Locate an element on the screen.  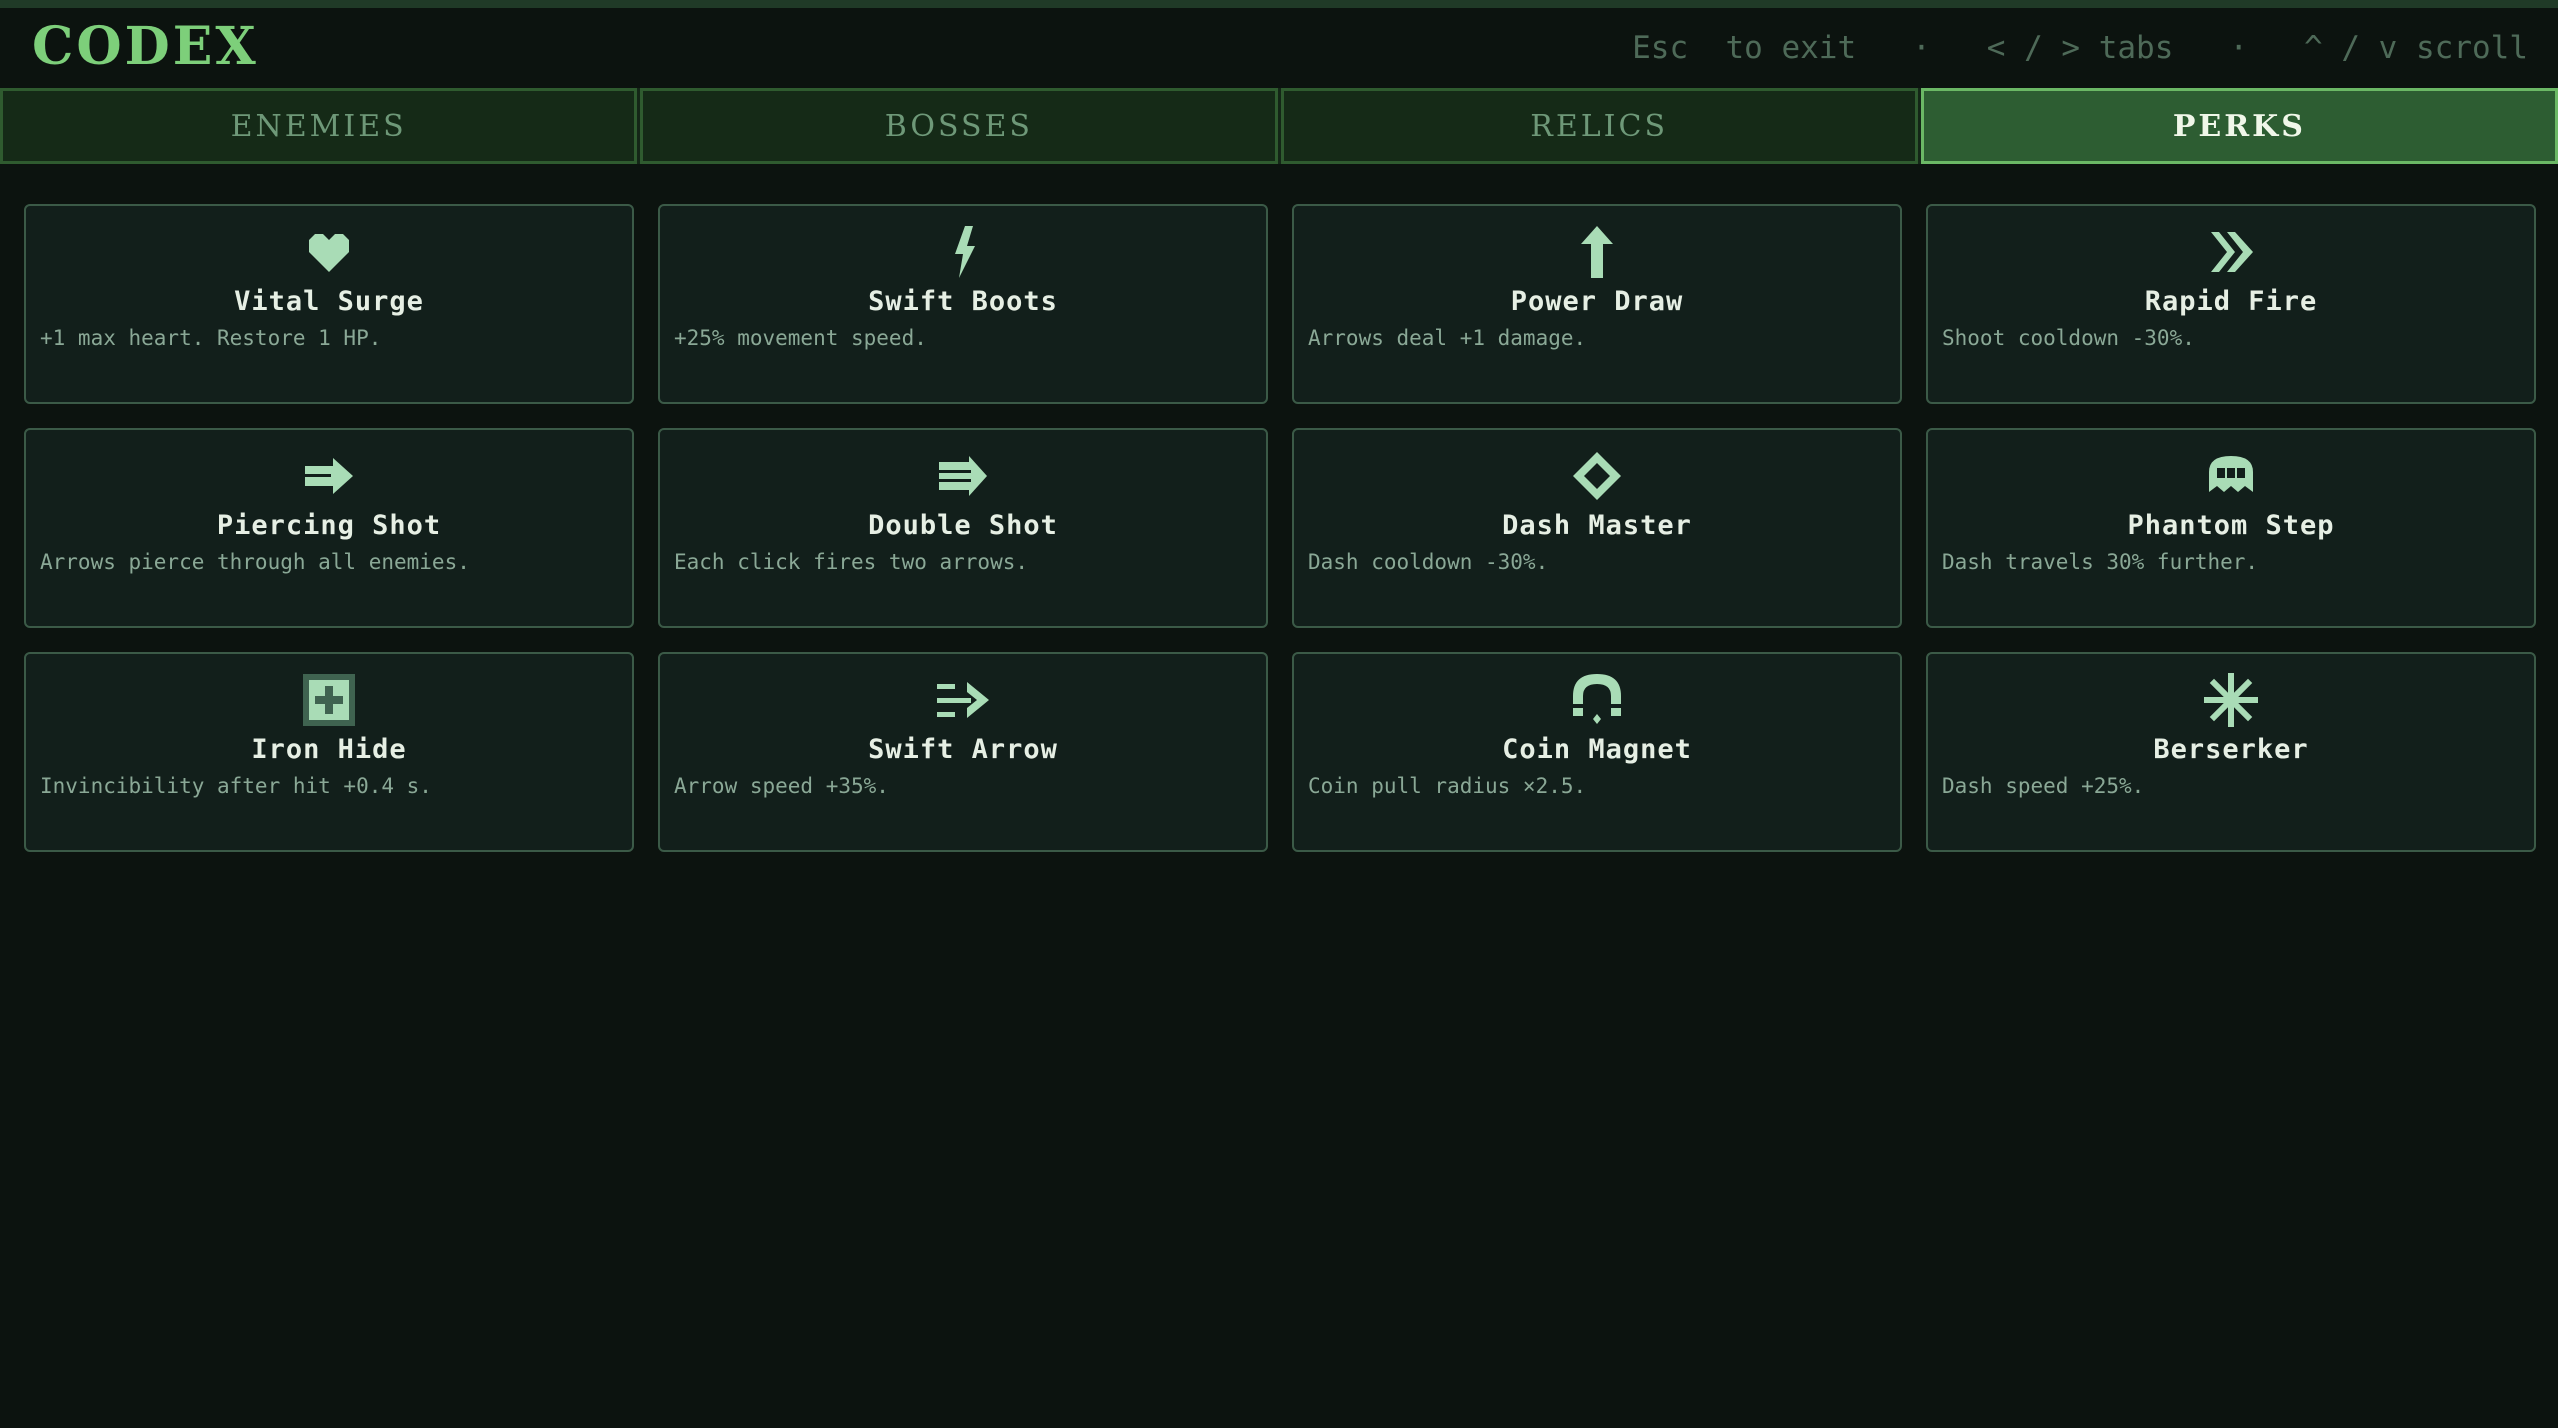
perk-card-swift-boots: Swift Boots +25% movement speed. is located at coordinates (963, 304).